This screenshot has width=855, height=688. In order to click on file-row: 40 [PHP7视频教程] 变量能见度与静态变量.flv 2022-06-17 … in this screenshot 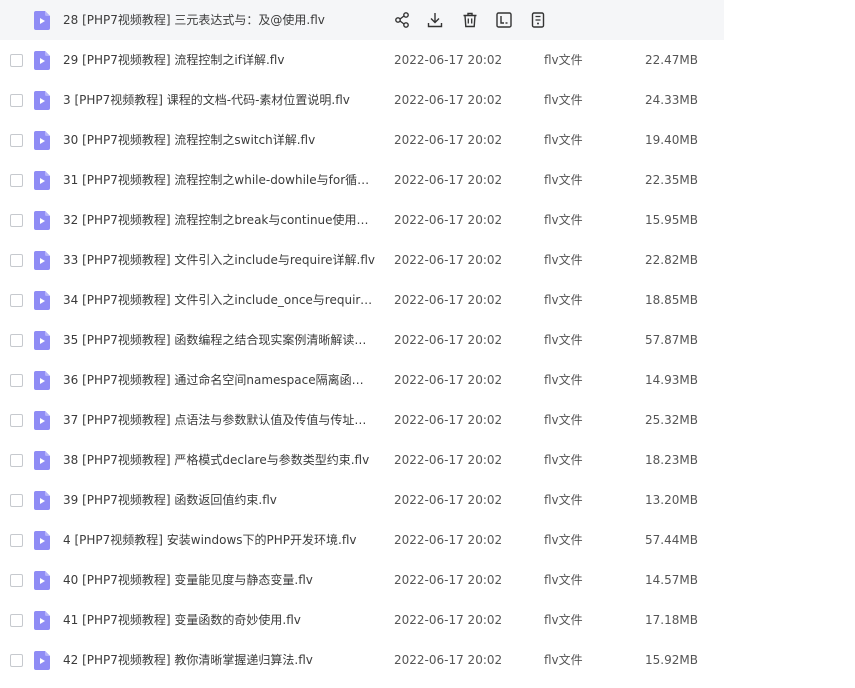, I will do `click(362, 580)`.